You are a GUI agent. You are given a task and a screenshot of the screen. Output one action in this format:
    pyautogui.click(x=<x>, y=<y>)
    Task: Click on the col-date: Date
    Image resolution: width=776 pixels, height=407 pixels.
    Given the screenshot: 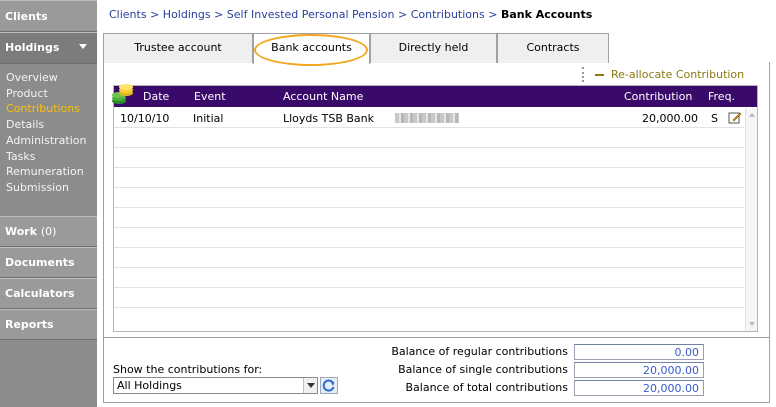 What is the action you would take?
    pyautogui.click(x=156, y=96)
    